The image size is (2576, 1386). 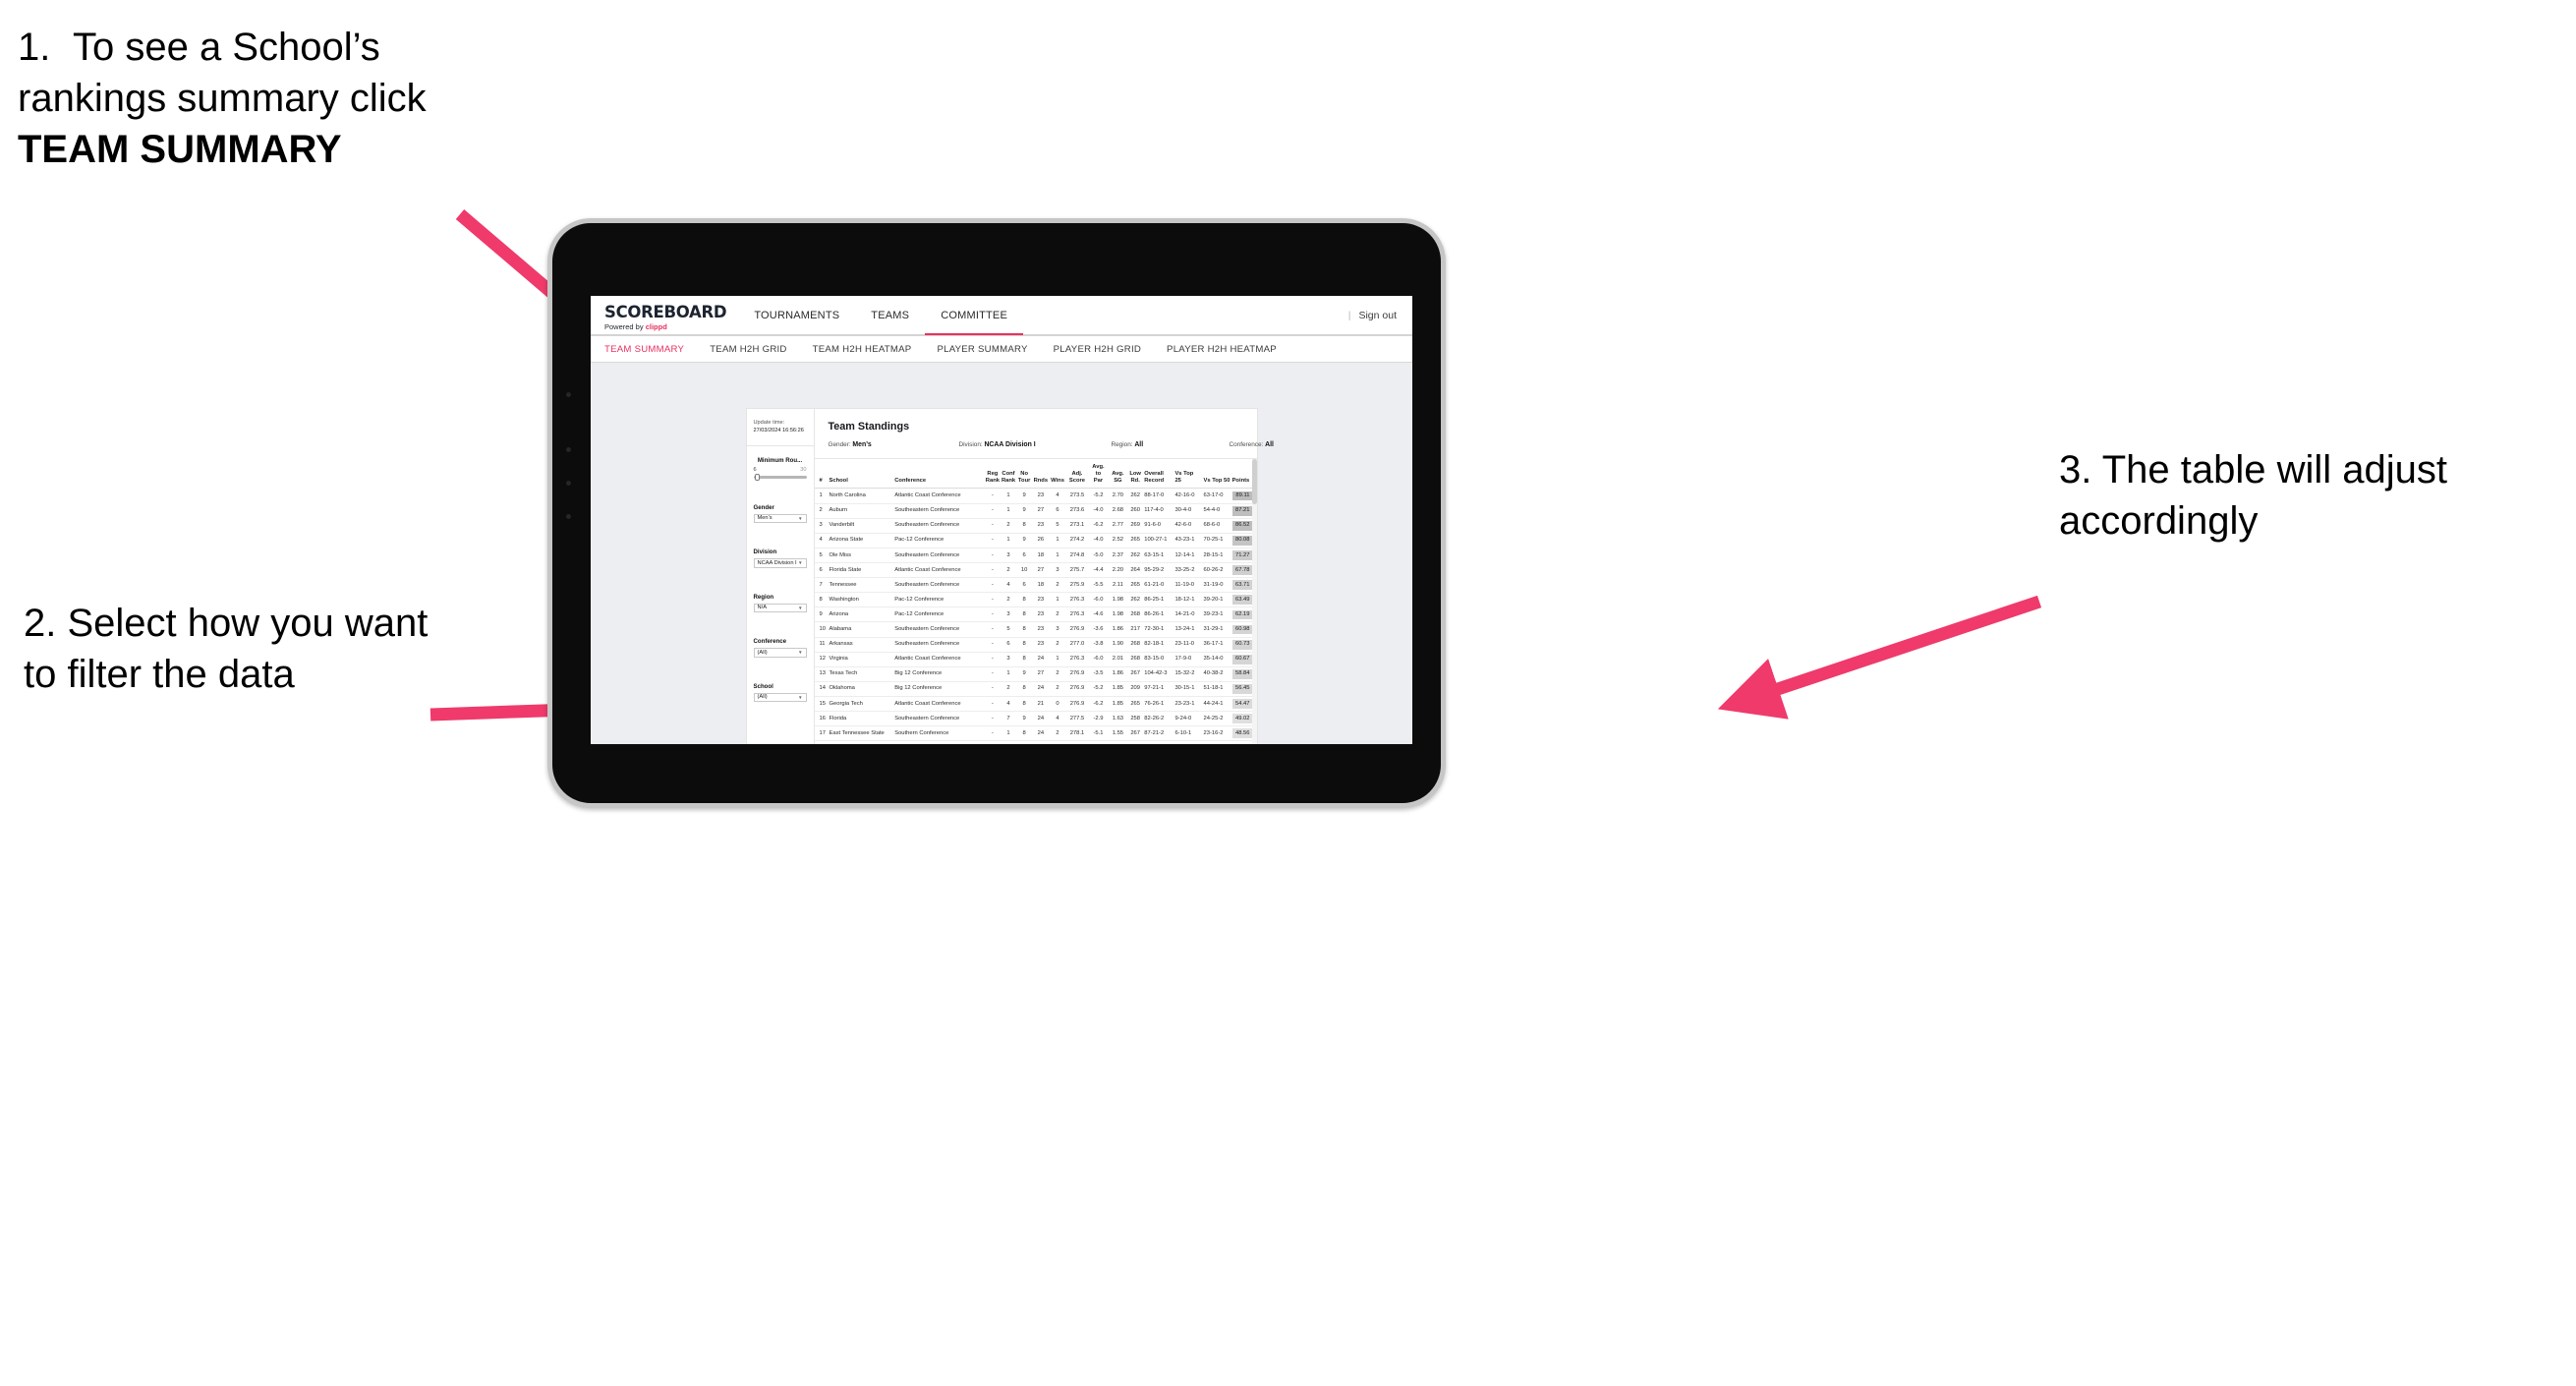 I want to click on column-header-avg-to-par: Avg. to Par, so click(x=1098, y=474).